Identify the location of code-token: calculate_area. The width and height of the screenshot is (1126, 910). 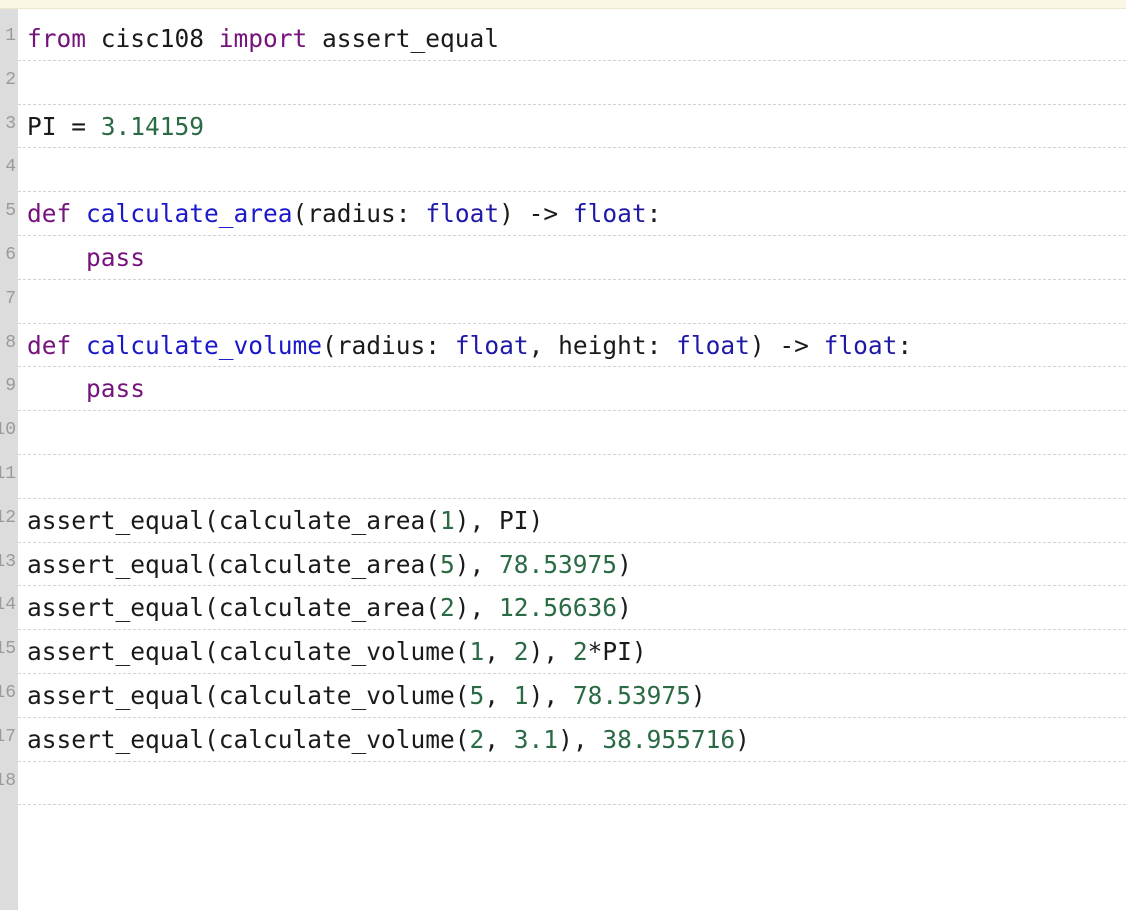
(189, 214).